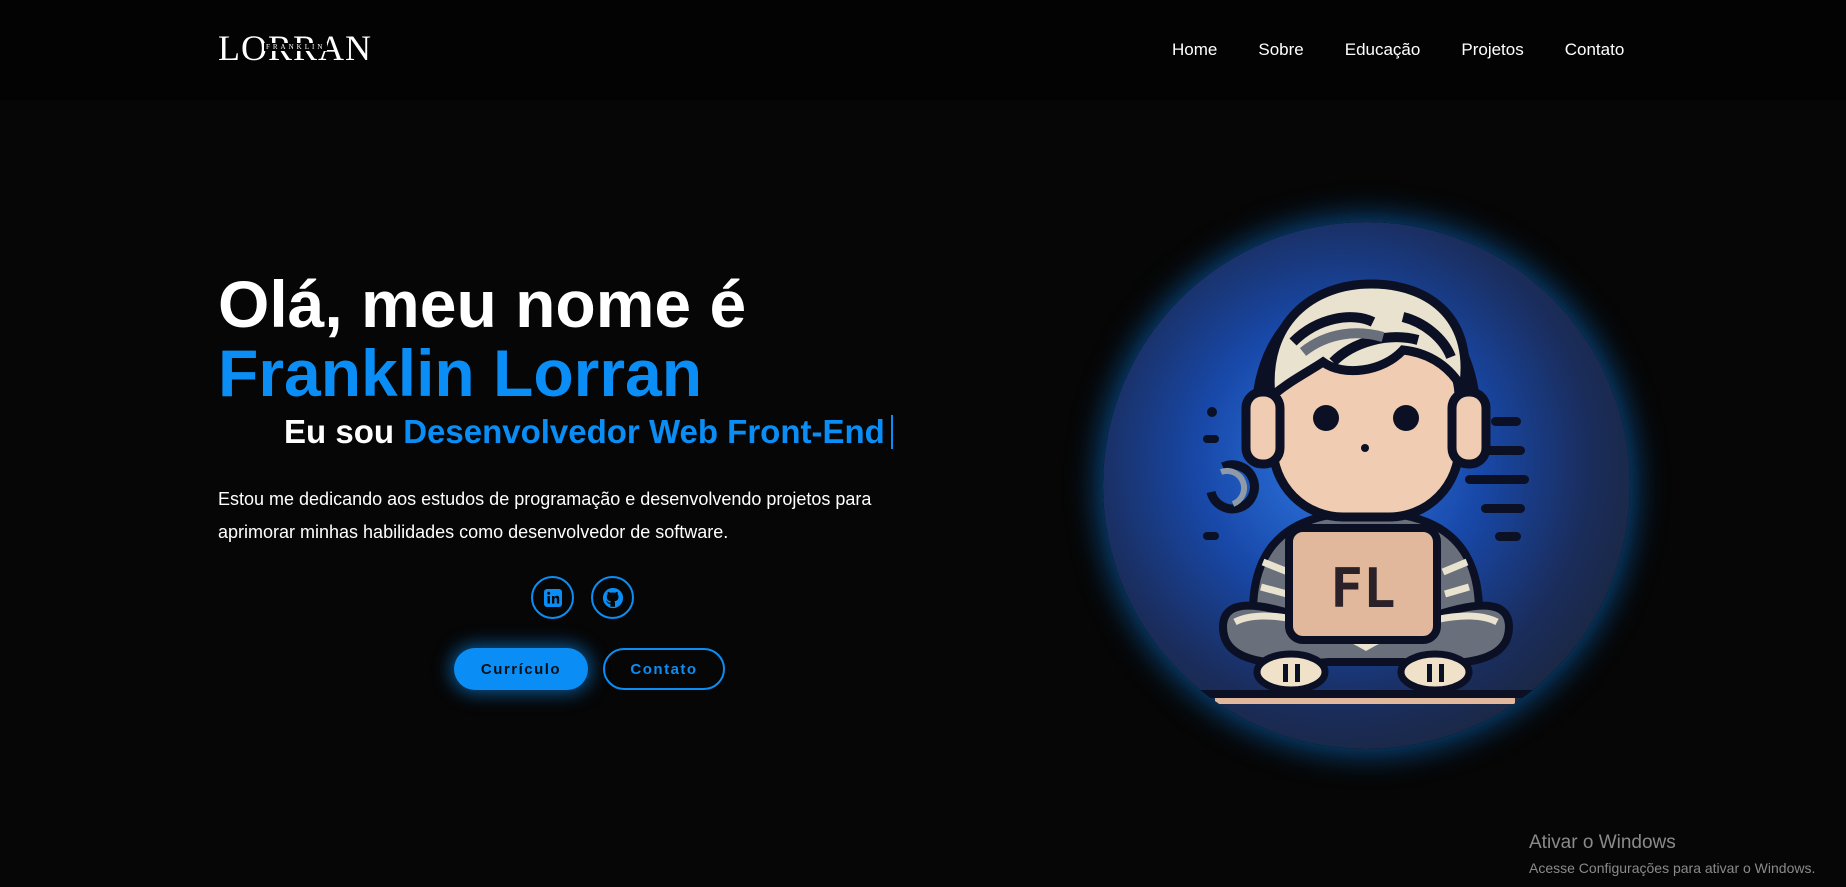 This screenshot has height=887, width=1846. I want to click on cta-buttons: Currículo Contato, so click(589, 669).